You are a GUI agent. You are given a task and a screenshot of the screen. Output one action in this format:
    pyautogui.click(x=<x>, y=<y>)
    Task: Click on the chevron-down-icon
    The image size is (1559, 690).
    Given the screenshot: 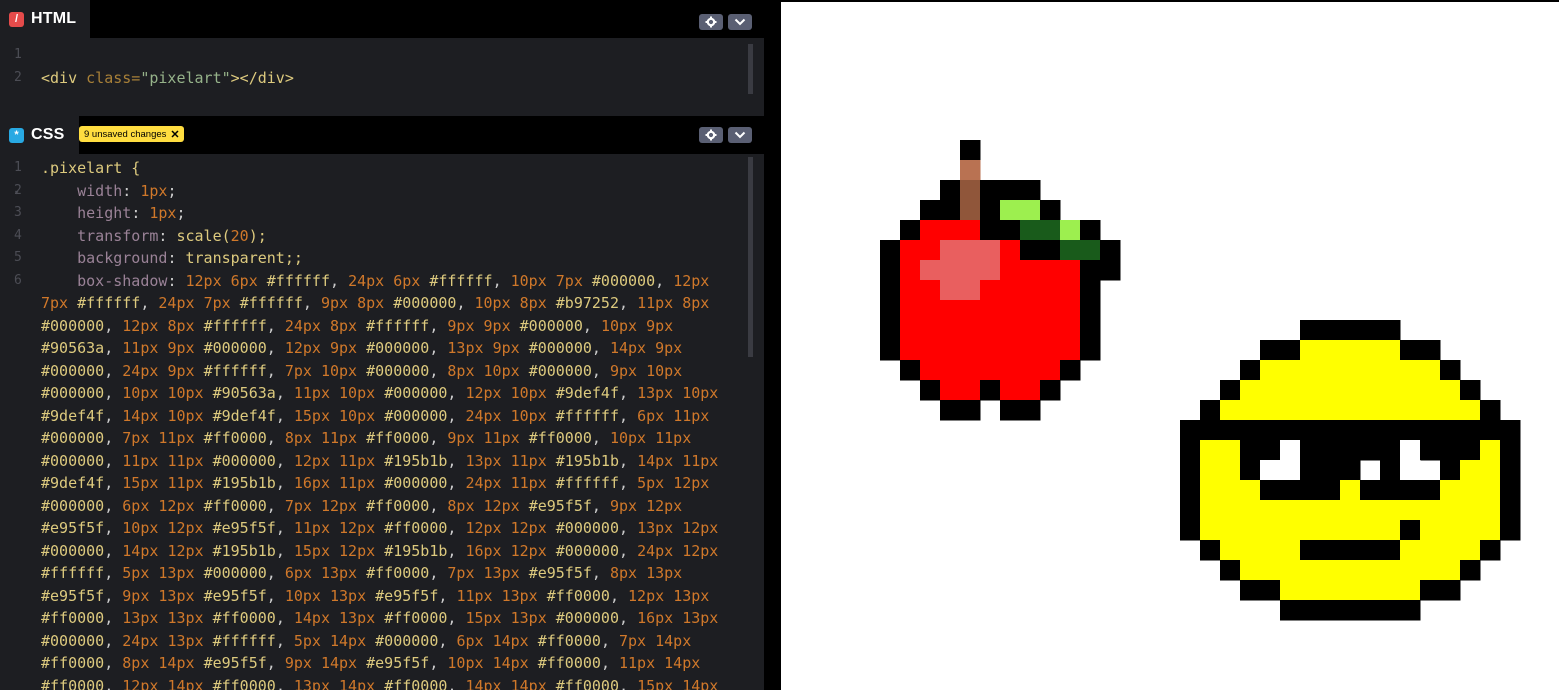 What is the action you would take?
    pyautogui.click(x=740, y=135)
    